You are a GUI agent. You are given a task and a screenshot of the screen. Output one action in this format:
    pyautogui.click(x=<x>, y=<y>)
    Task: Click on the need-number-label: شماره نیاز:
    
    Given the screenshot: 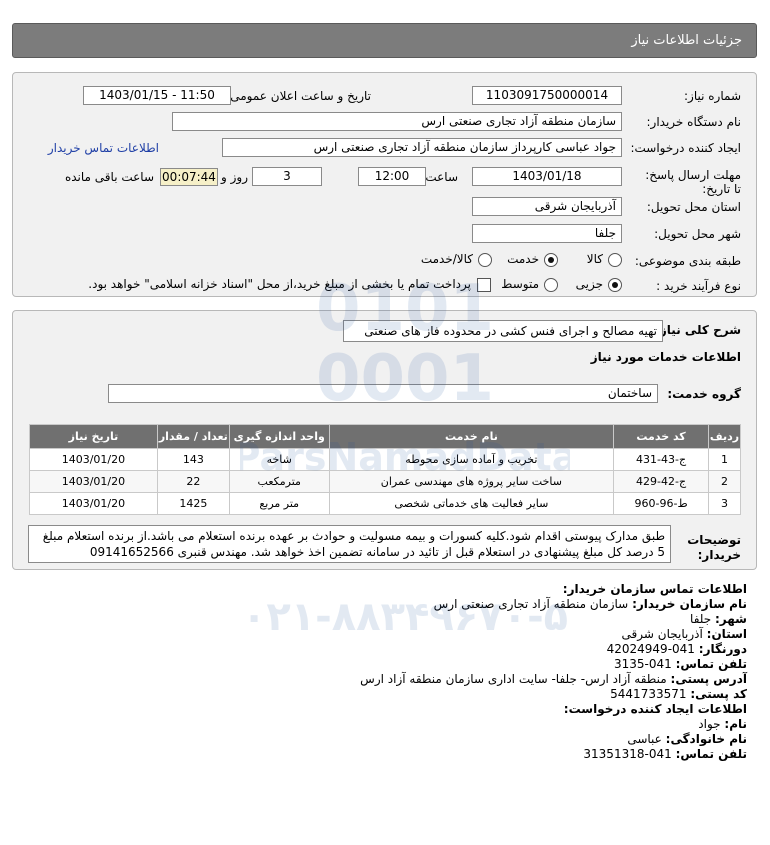 What is the action you would take?
    pyautogui.click(x=712, y=96)
    